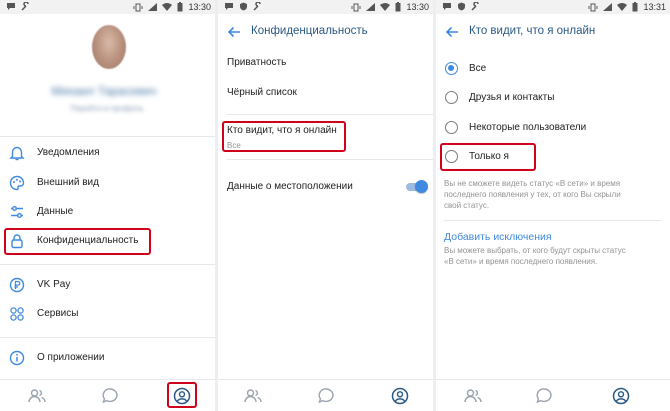  I want to click on menu-item-label: Внешний вид, so click(68, 182).